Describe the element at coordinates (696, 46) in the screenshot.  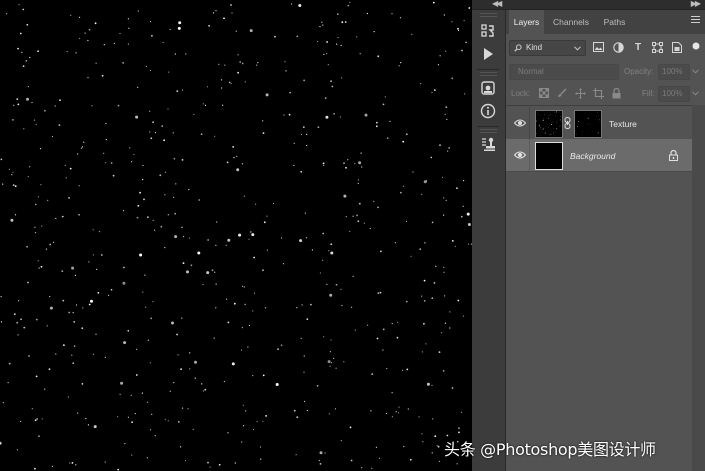
I see `filter-toggle-icon` at that location.